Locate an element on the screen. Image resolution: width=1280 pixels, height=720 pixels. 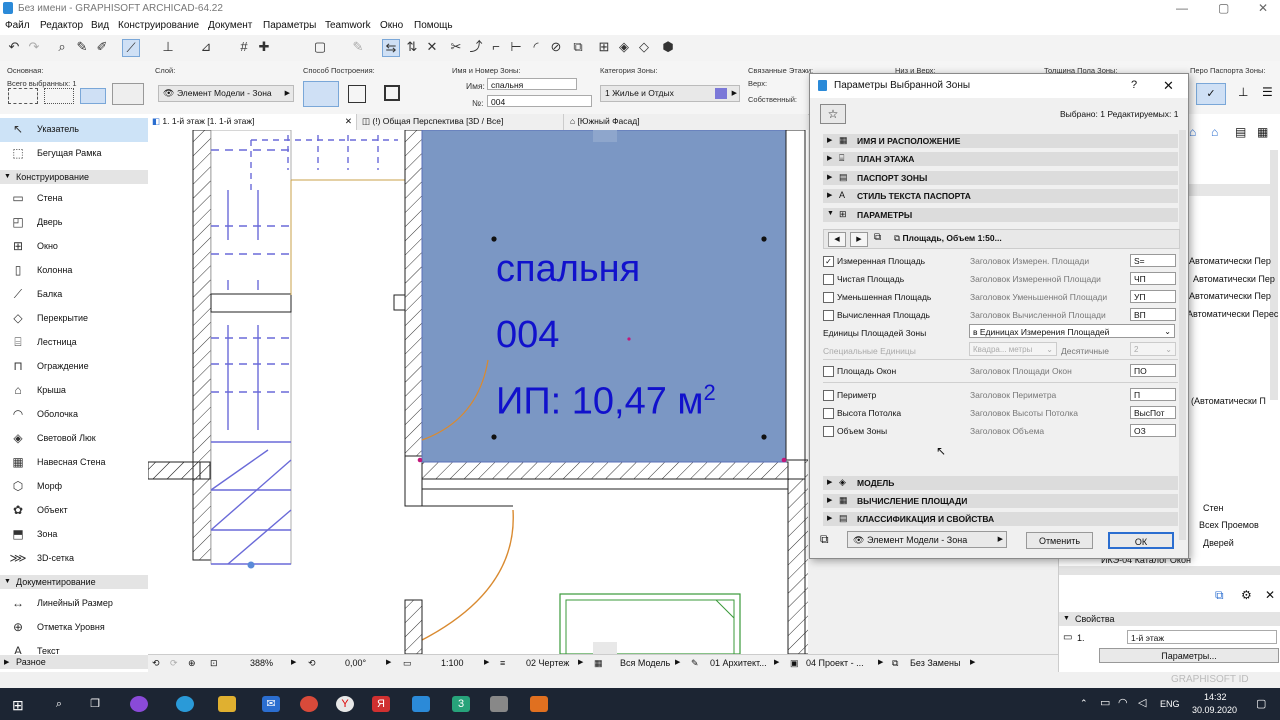
folder-icon is located at coordinates (227, 704).